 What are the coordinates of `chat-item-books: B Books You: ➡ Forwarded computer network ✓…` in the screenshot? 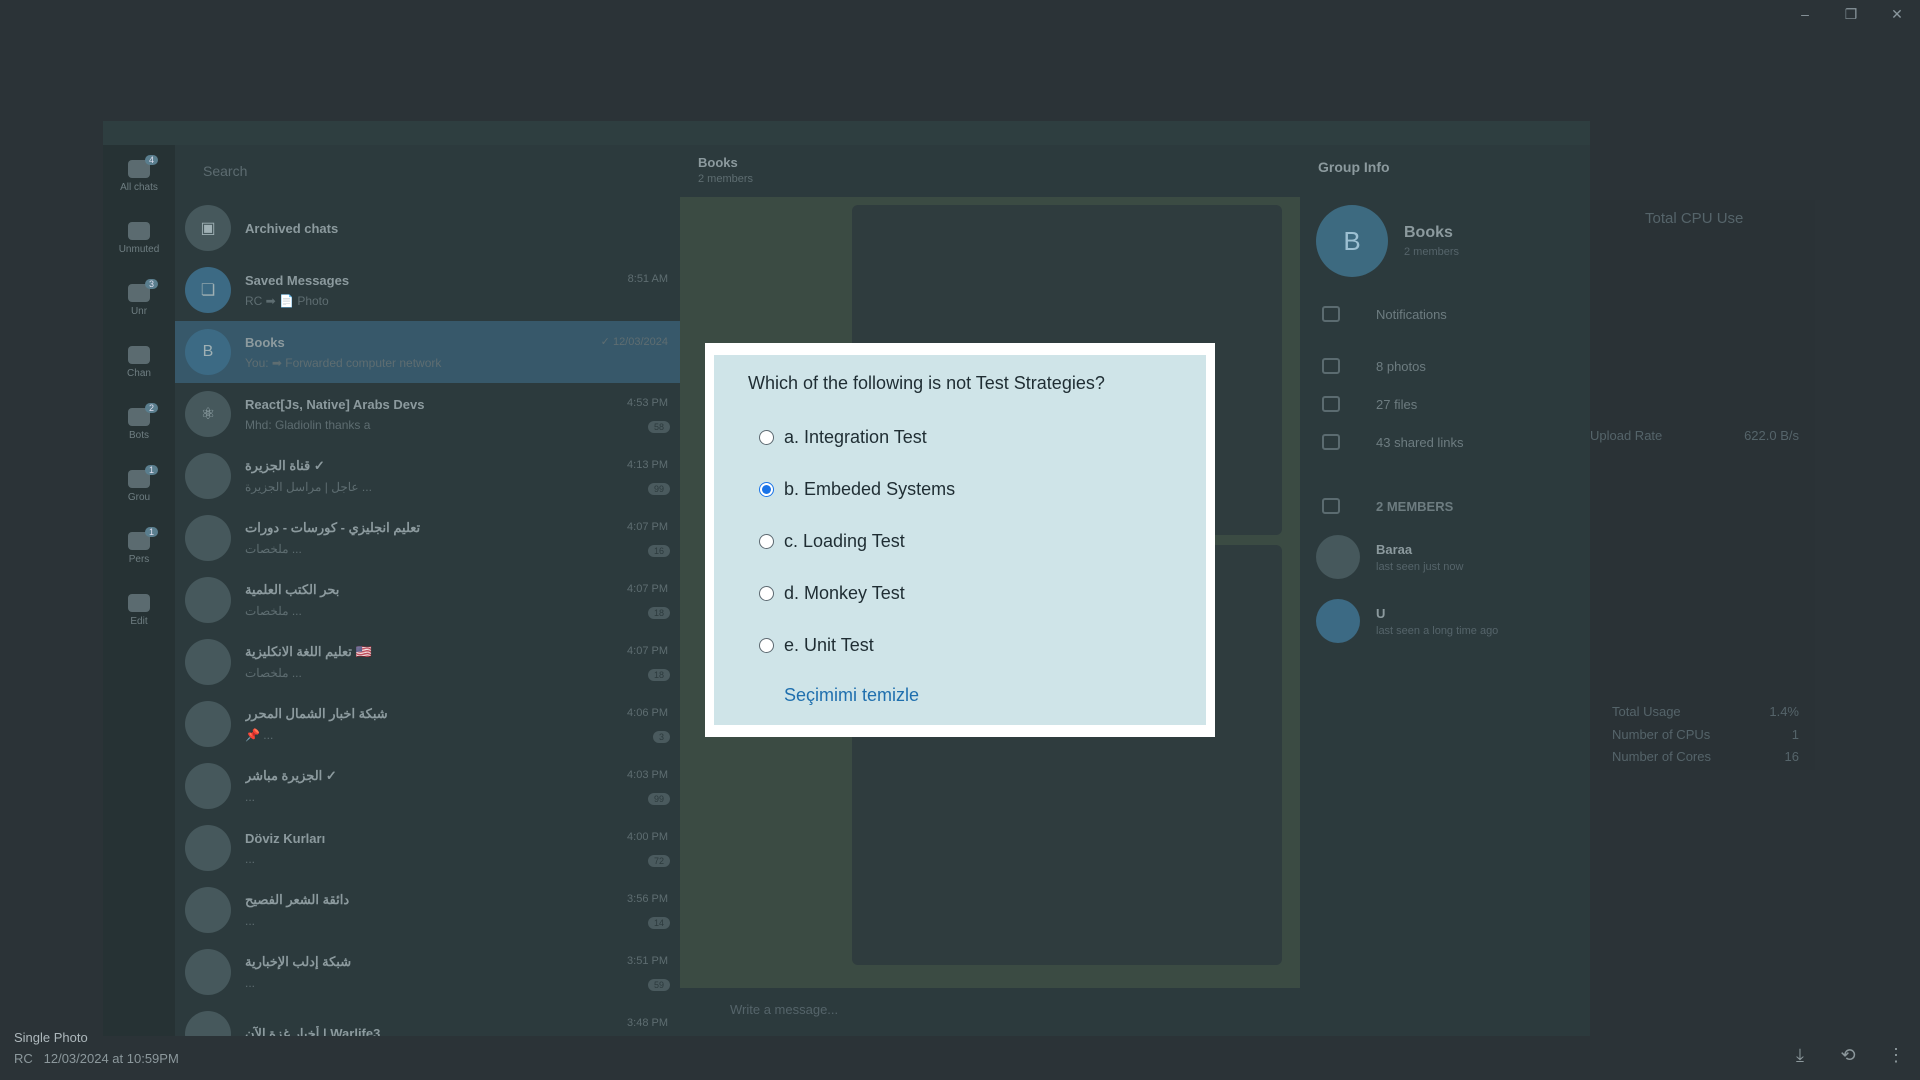 It's located at (427, 352).